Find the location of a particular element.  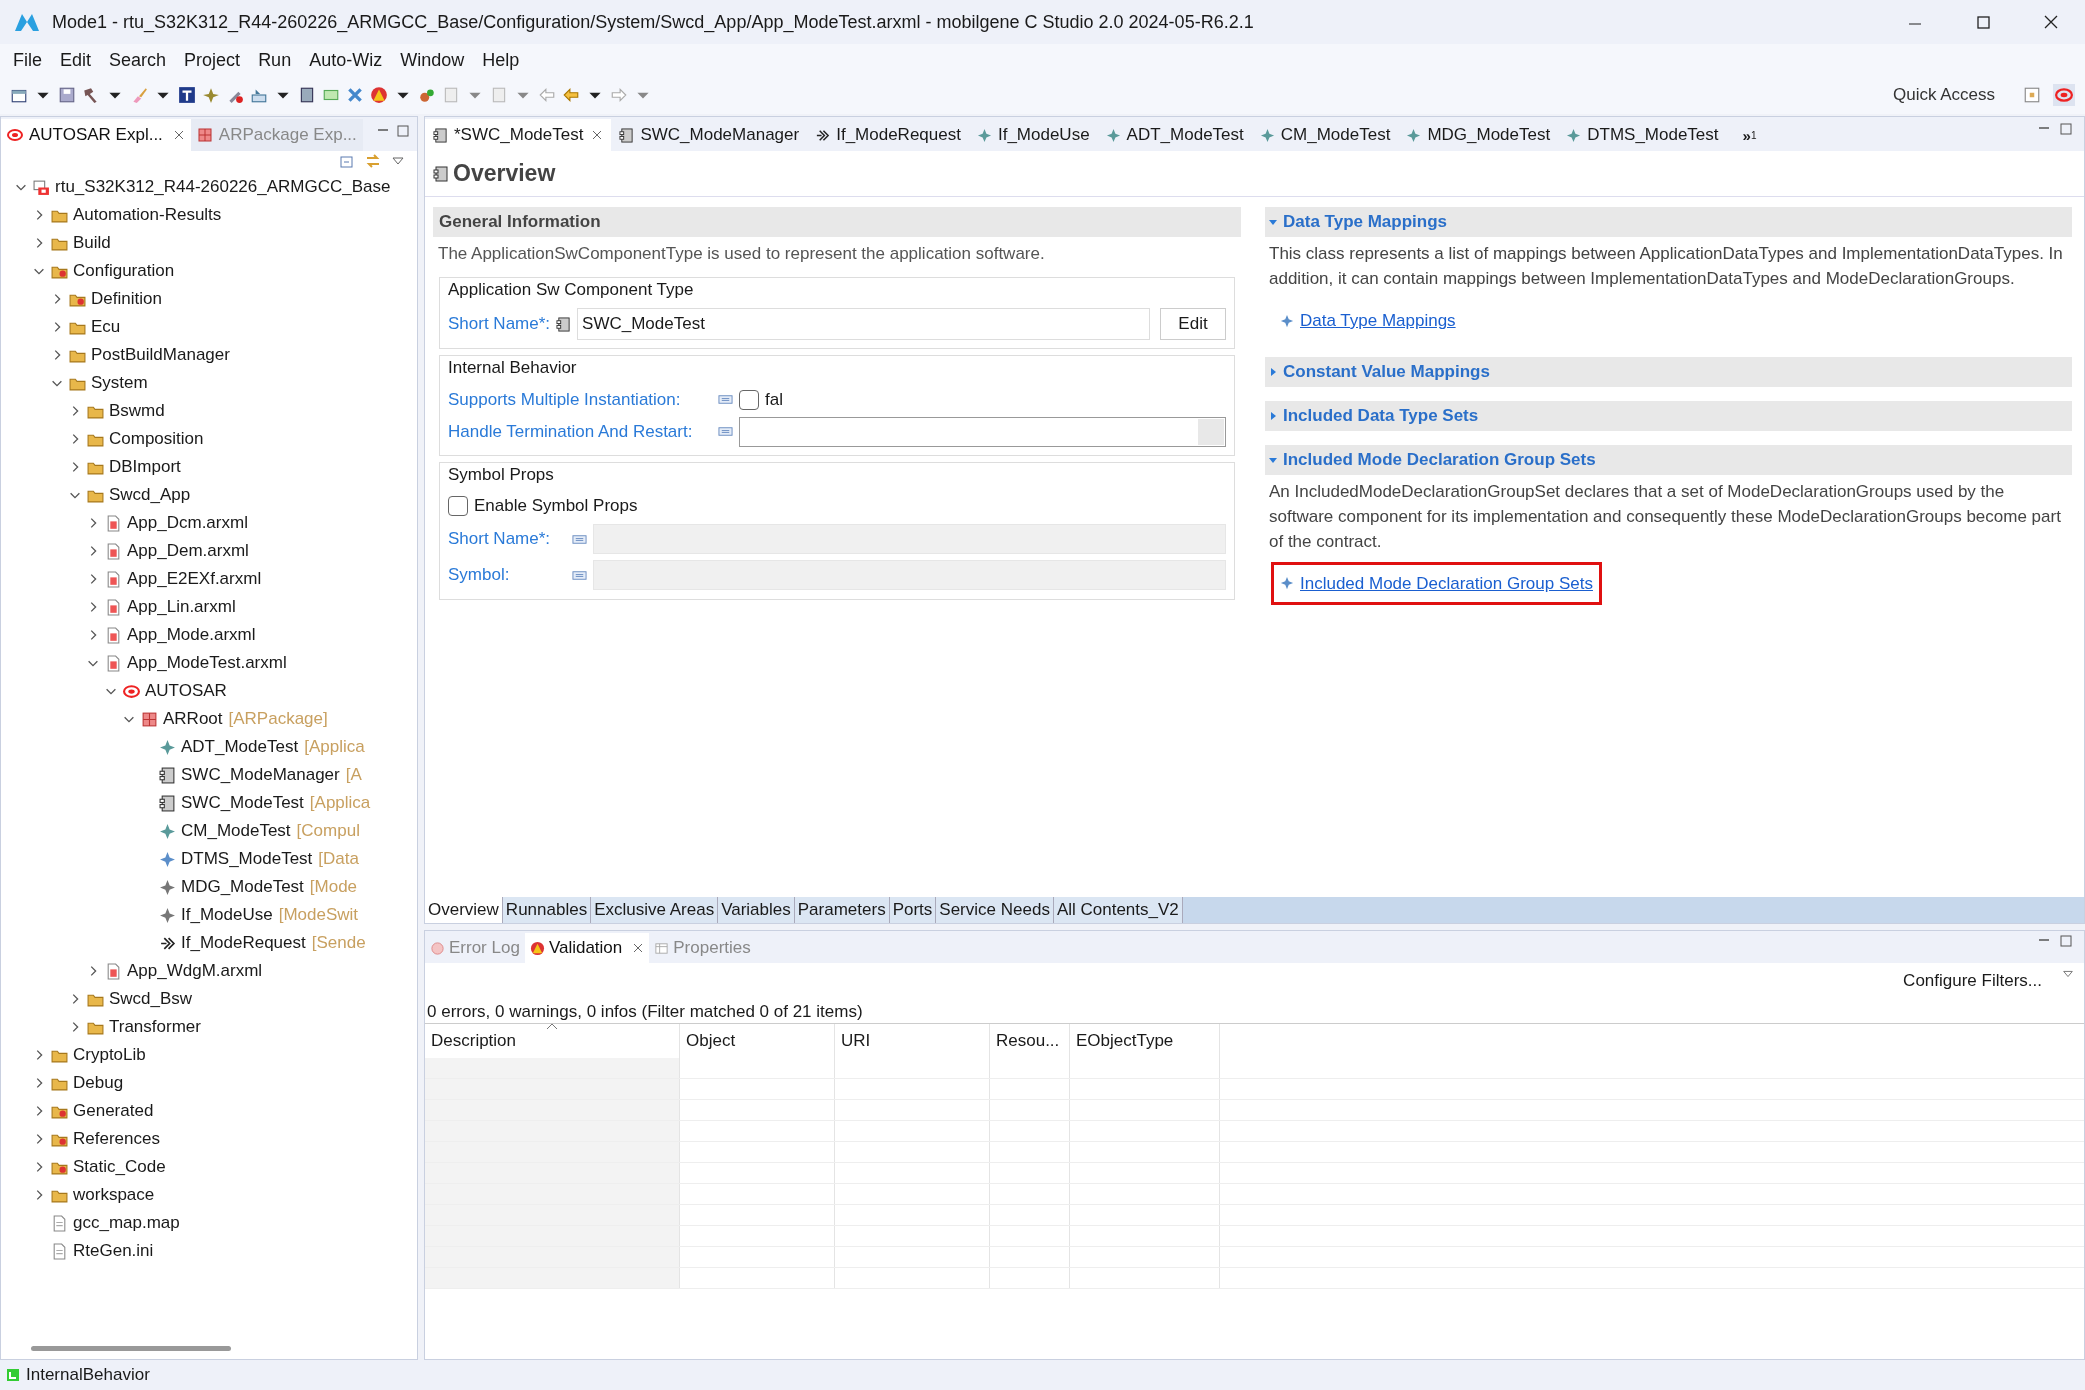

edit-button: Edit is located at coordinates (1193, 324).